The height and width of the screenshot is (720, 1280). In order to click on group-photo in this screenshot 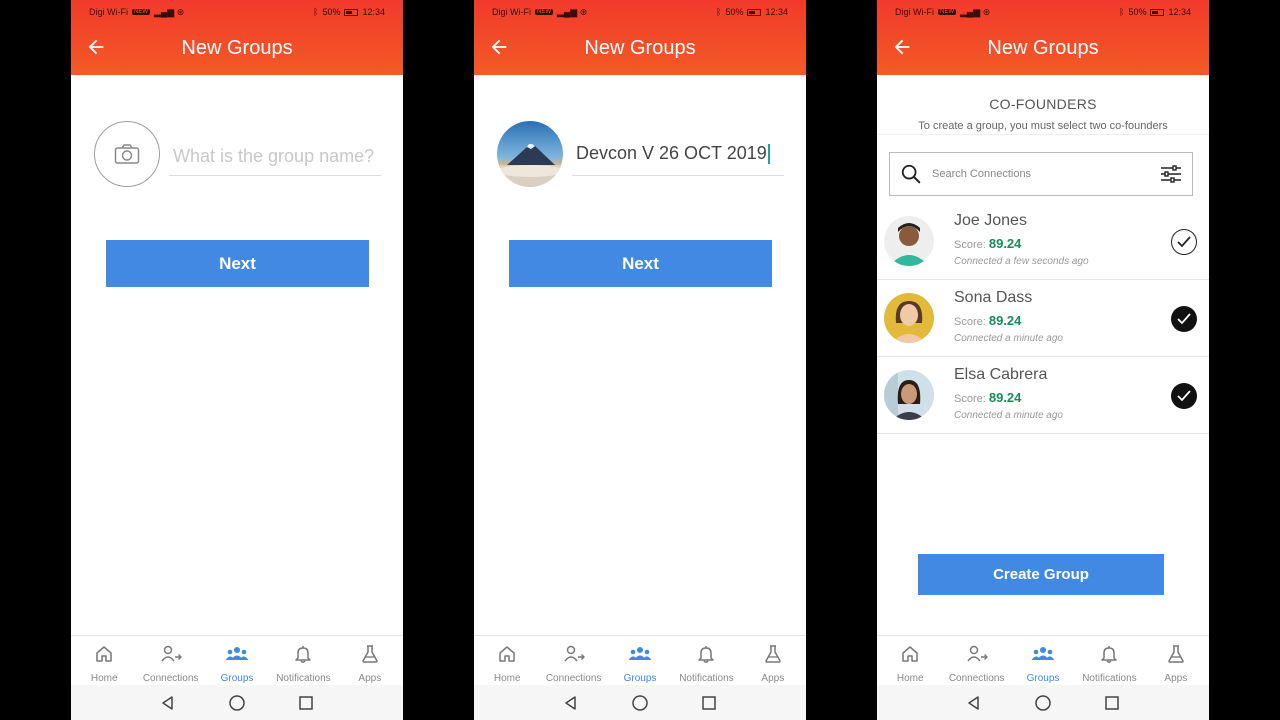, I will do `click(530, 154)`.